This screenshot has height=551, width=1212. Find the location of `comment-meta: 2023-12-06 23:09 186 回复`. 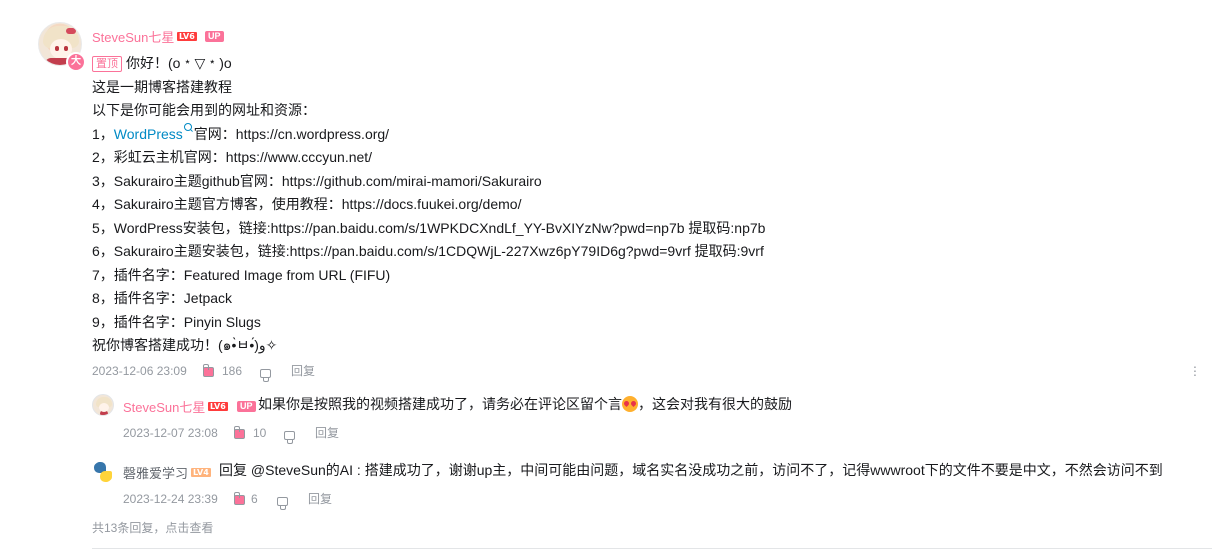

comment-meta: 2023-12-06 23:09 186 回复 is located at coordinates (292, 372).